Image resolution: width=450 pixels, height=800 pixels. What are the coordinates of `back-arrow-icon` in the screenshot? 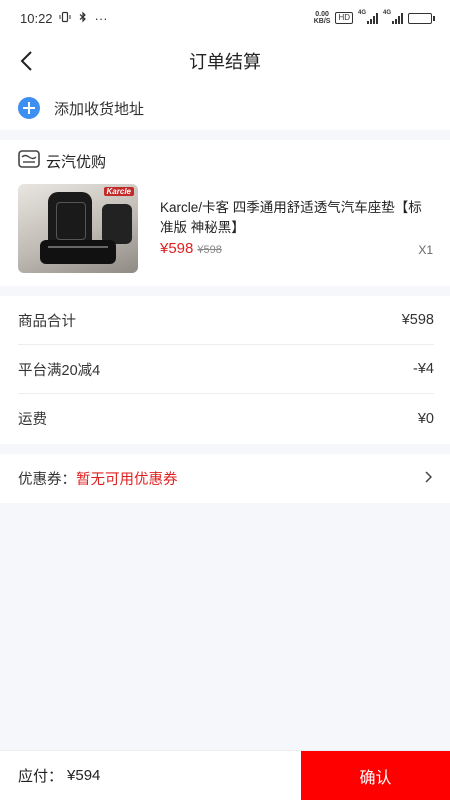 It's located at (26, 61).